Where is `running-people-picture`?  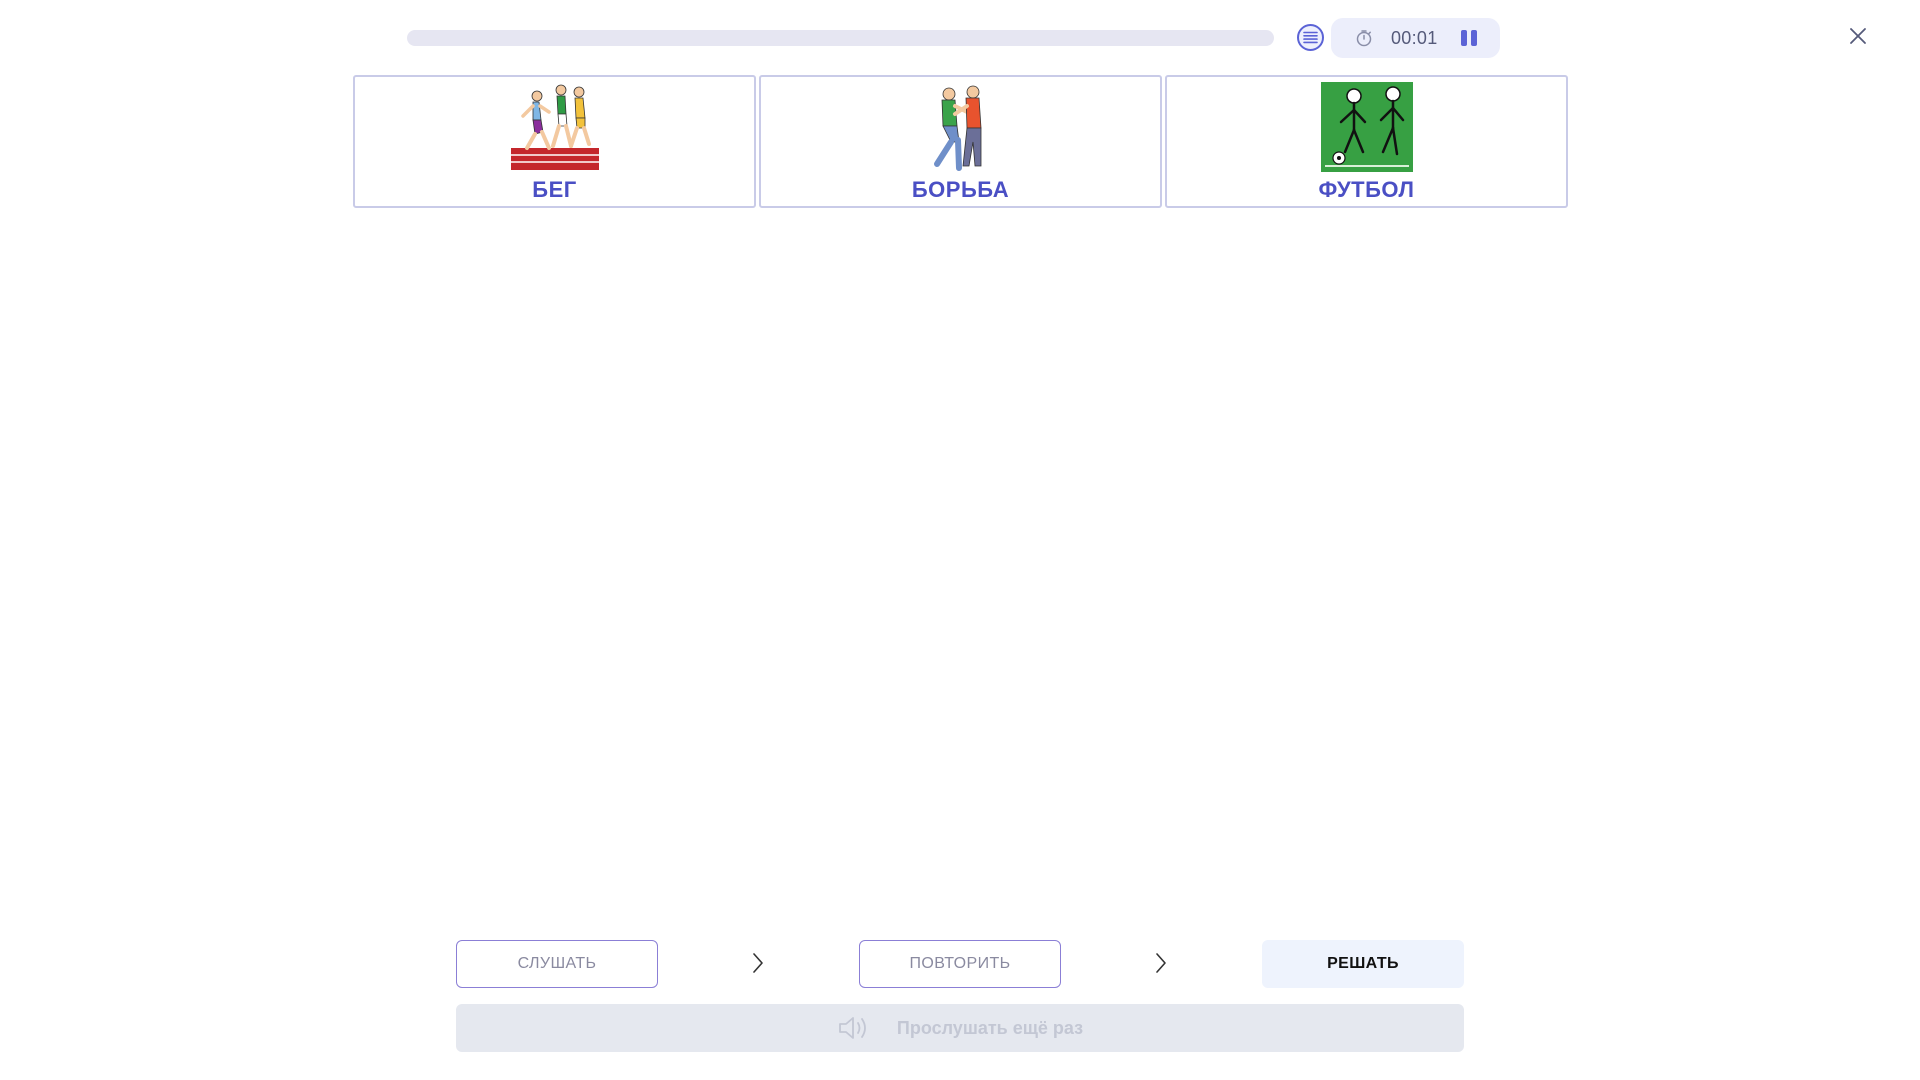
running-people-picture is located at coordinates (554, 127).